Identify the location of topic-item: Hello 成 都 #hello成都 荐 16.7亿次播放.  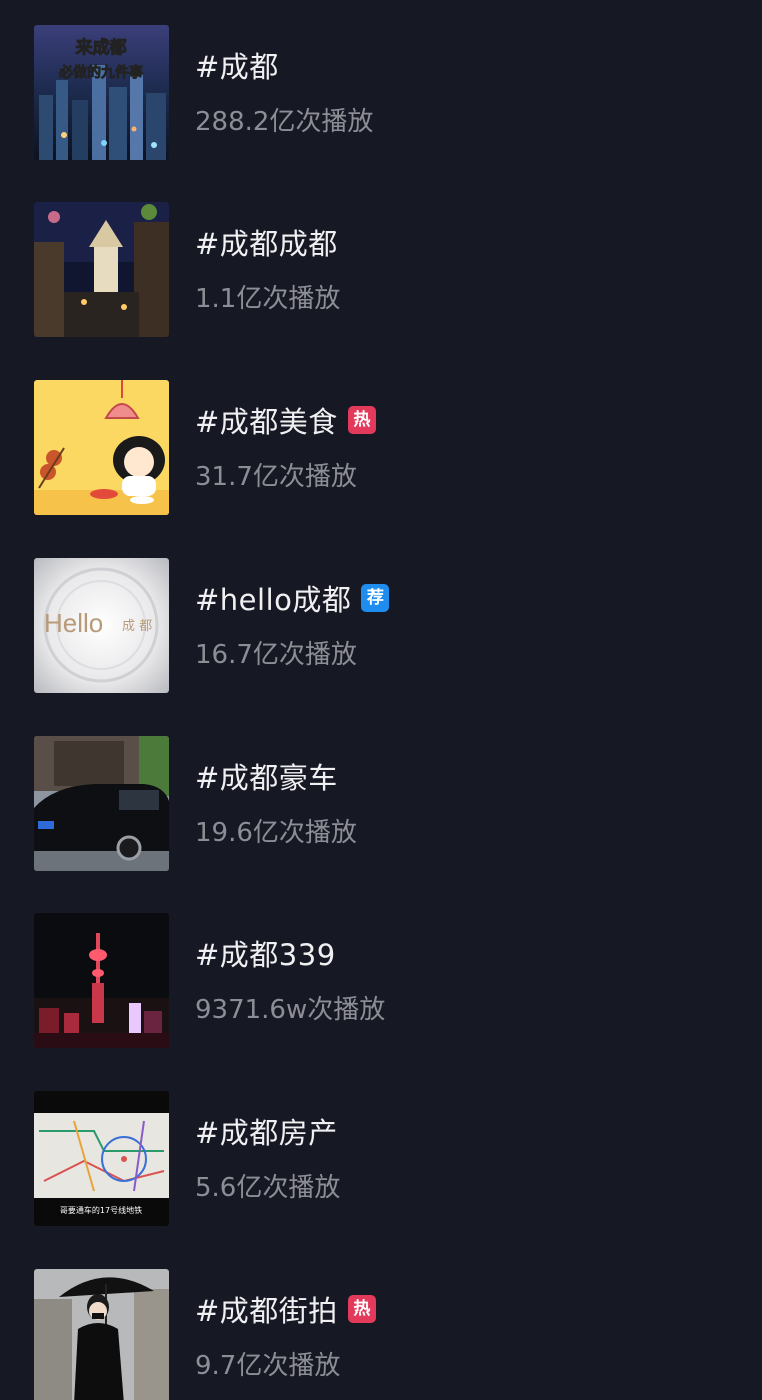
(381, 626).